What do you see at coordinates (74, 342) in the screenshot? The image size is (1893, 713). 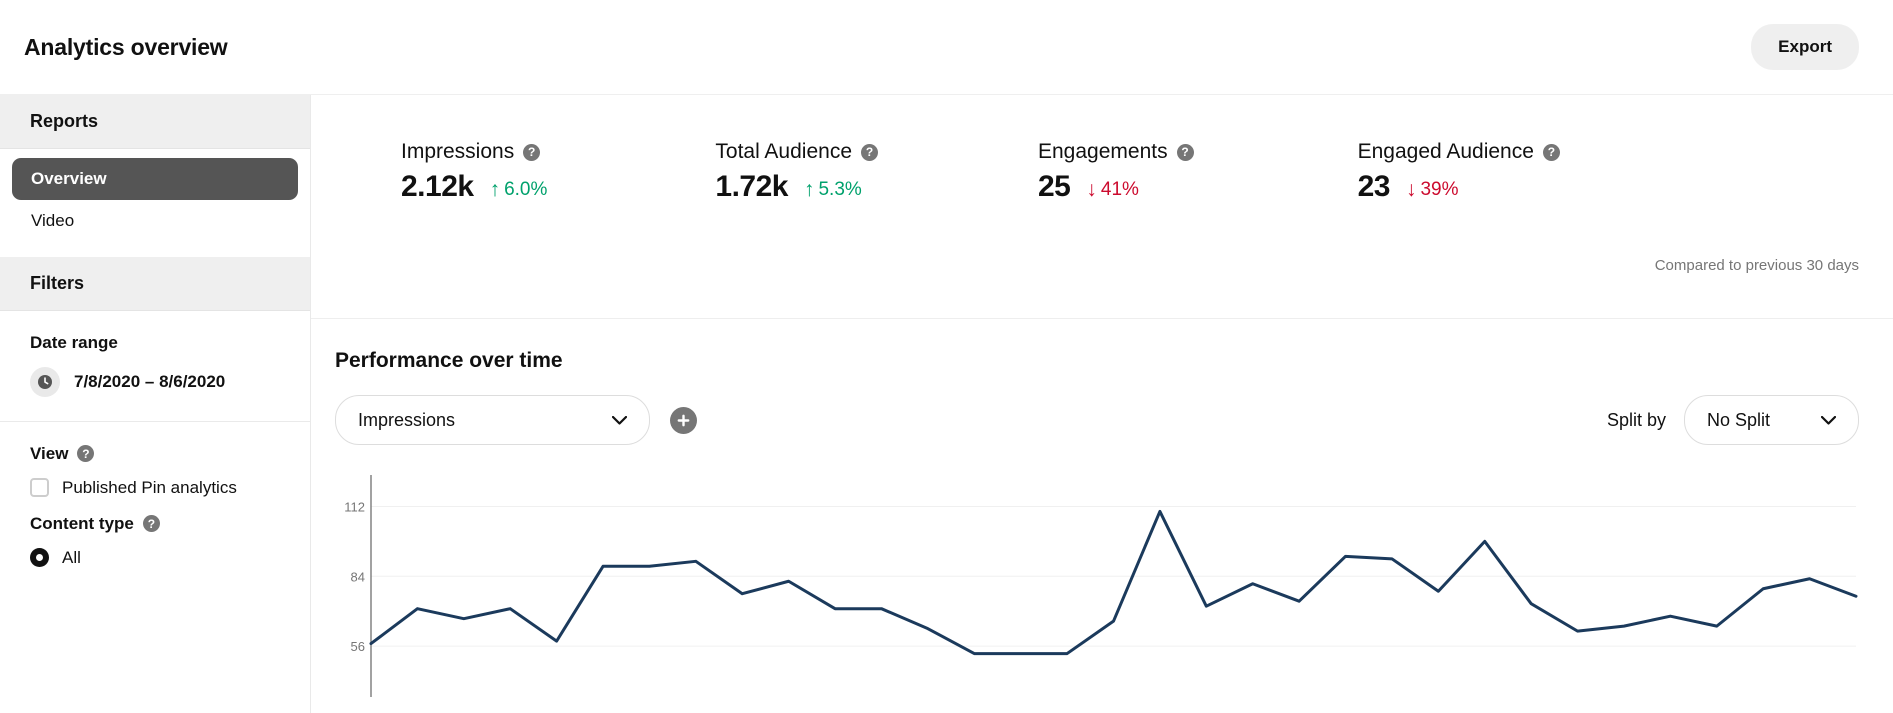 I see `date-range-label: Date range` at bounding box center [74, 342].